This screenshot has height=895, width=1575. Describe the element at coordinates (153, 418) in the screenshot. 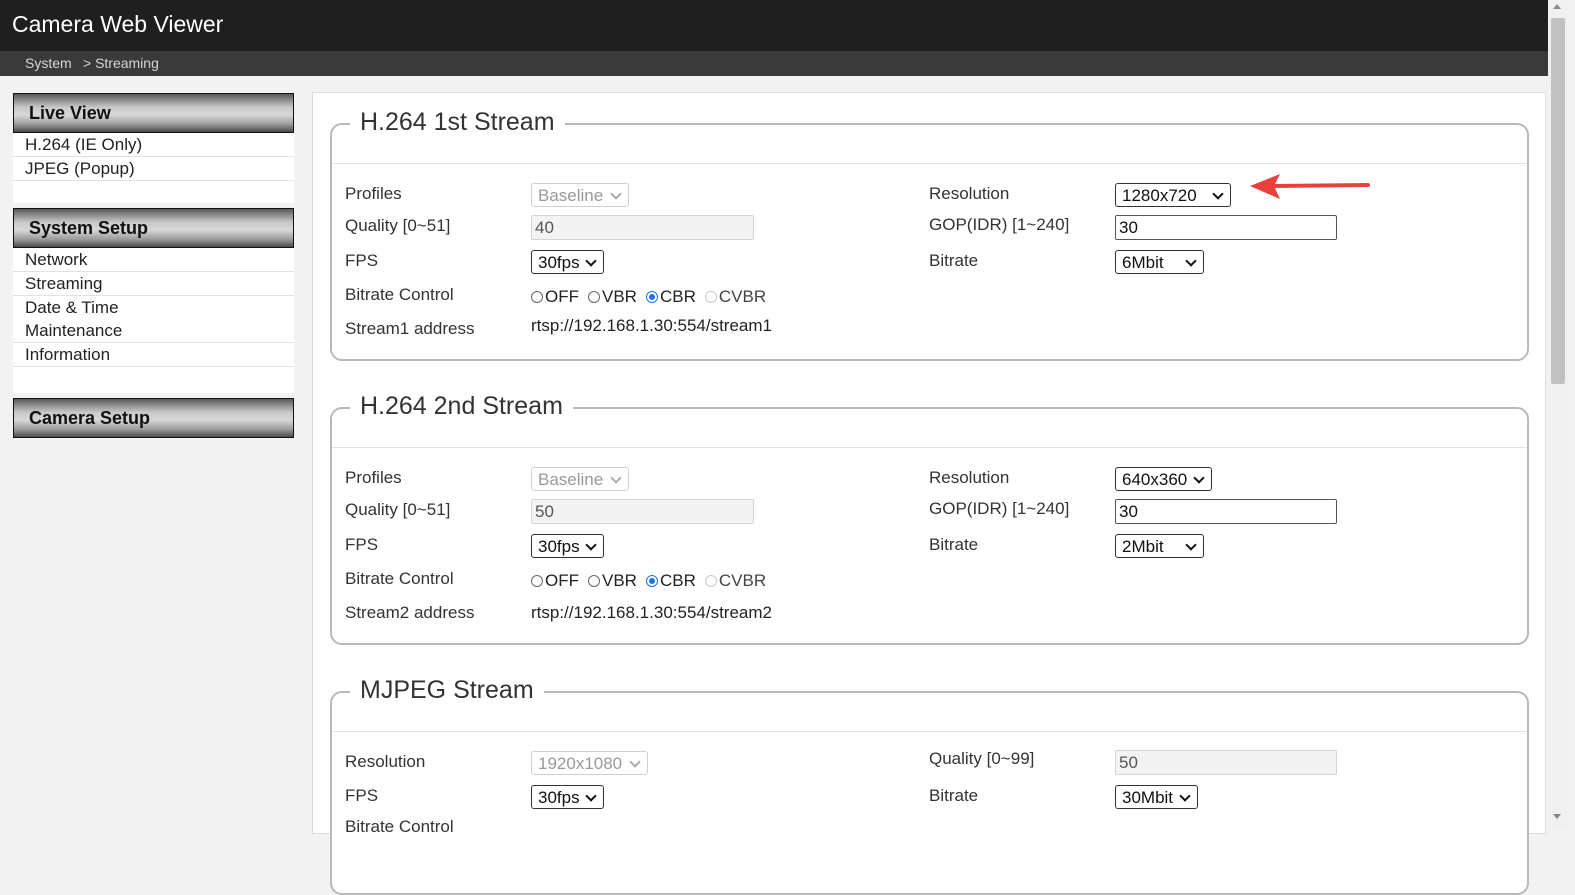

I see `camera-setup-header: Camera Setup` at that location.